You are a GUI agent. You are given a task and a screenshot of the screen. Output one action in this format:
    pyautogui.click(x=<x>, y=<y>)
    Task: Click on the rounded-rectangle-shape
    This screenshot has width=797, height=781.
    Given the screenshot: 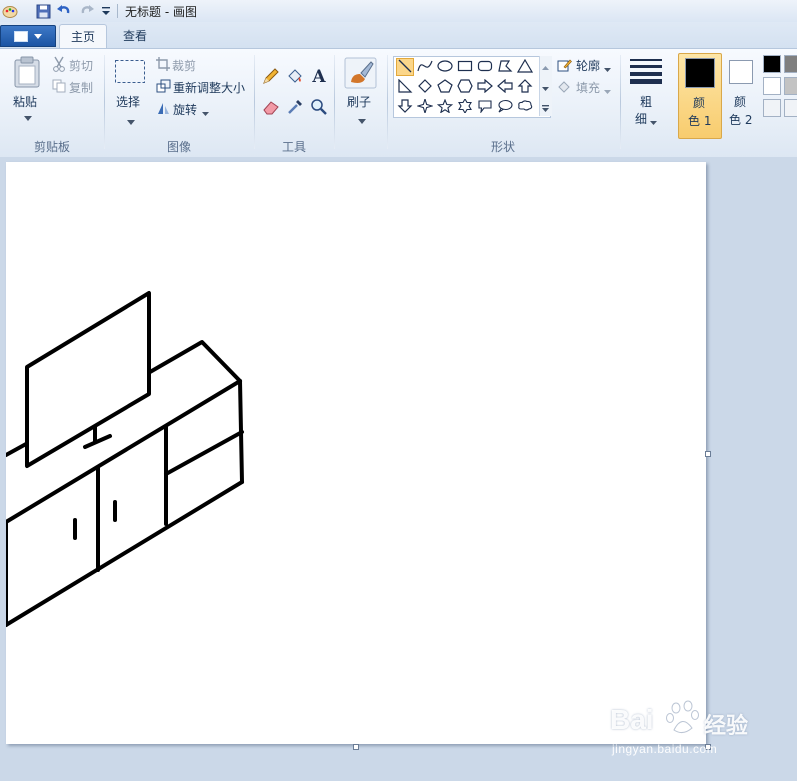 What is the action you would take?
    pyautogui.click(x=485, y=67)
    